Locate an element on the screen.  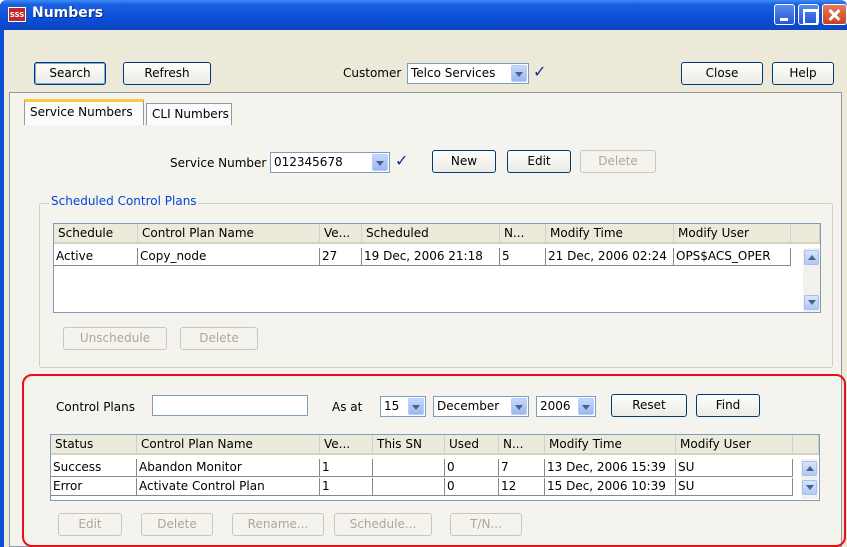
column-header: Control Plan Name is located at coordinates (229, 234).